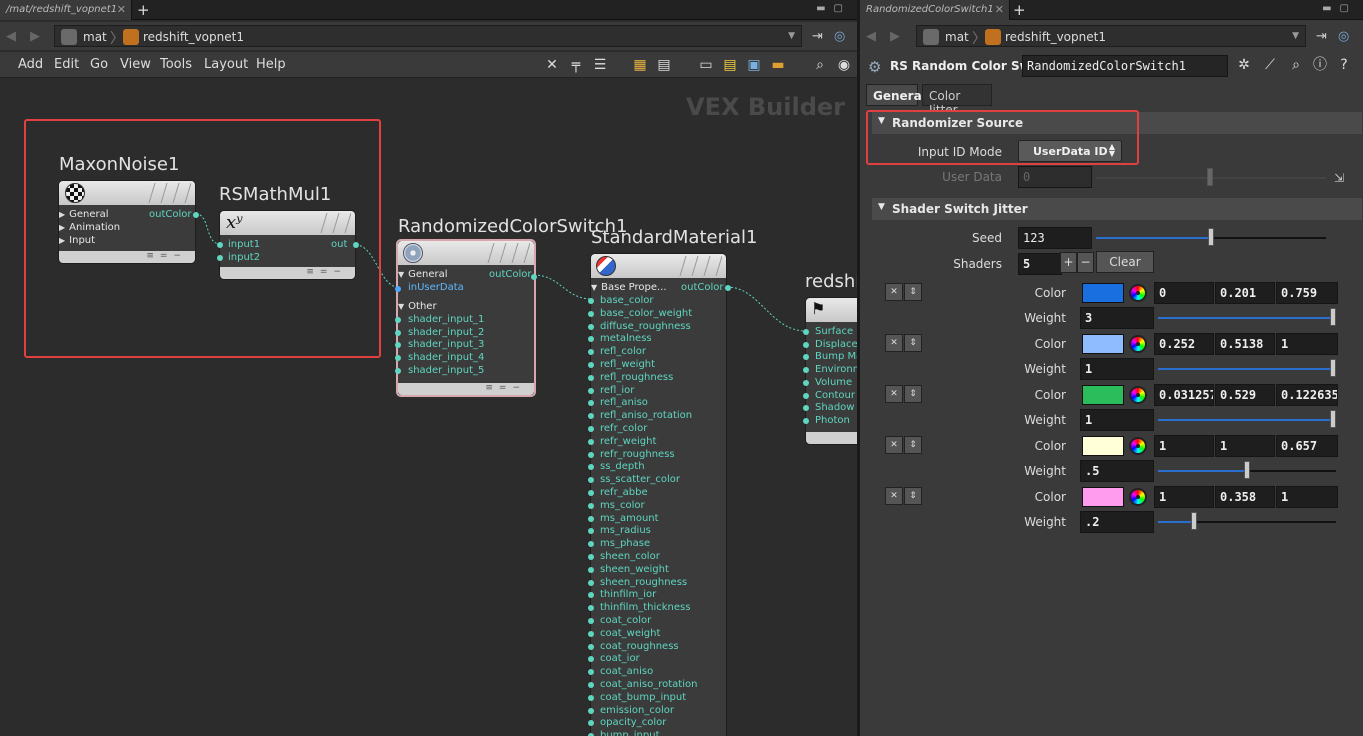 This screenshot has height=736, width=1363. What do you see at coordinates (645, 607) in the screenshot?
I see `port-thinfilm_thickness: thinfilm_thickness` at bounding box center [645, 607].